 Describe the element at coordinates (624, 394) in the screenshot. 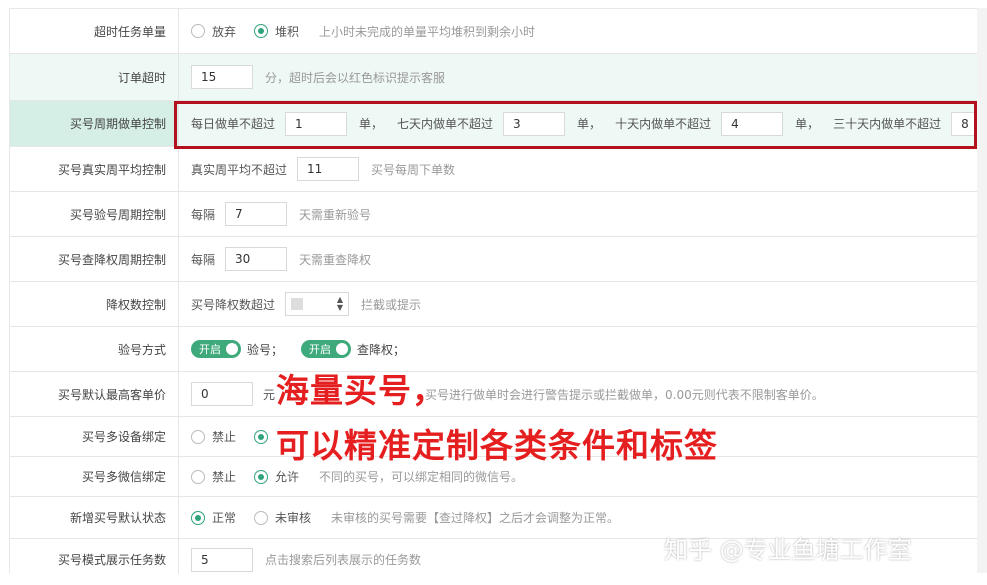

I see `field-hint: 买号进行做单时会进行警告提示或拦截做单，0.00元则代表不限制客单价。` at that location.